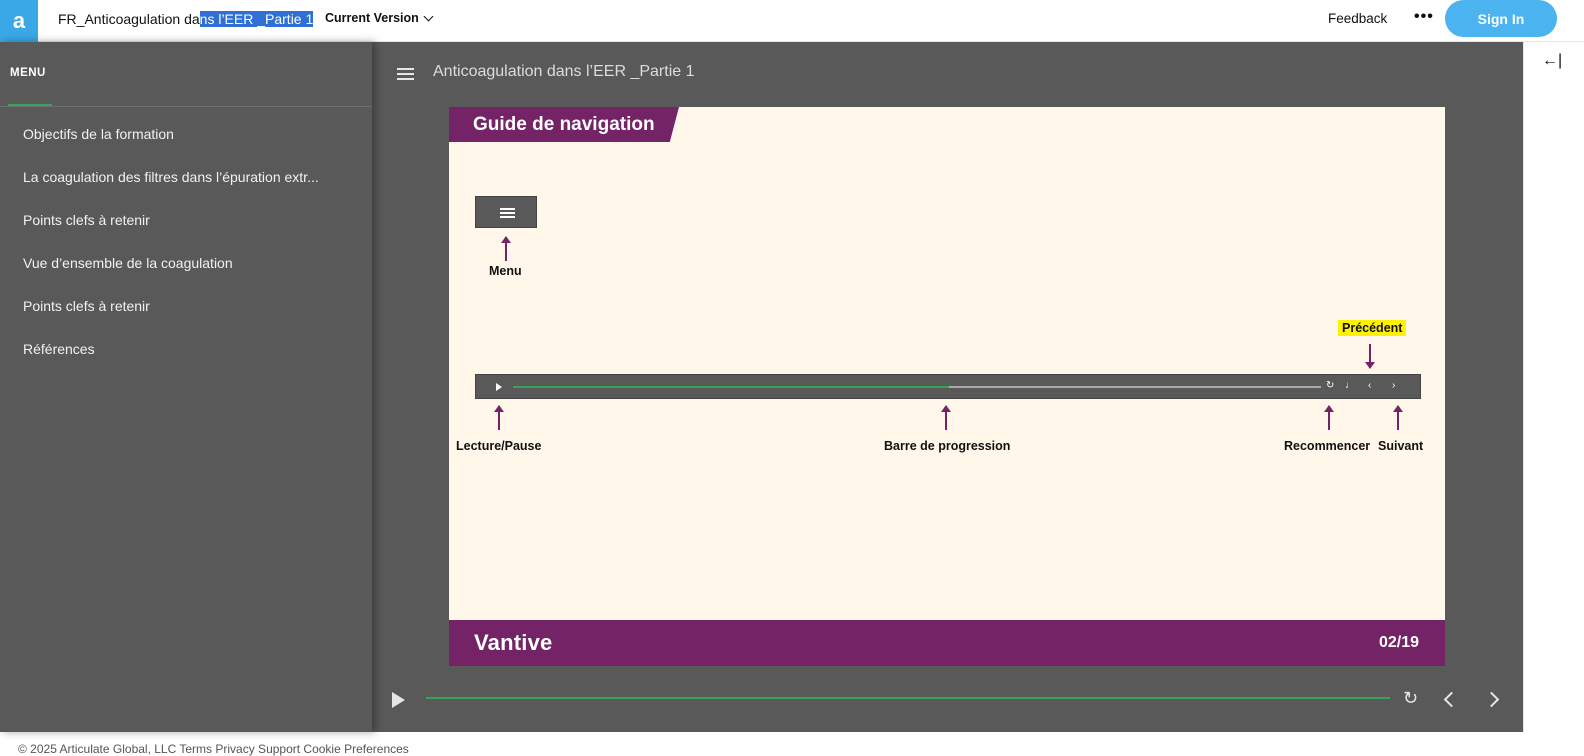  I want to click on chevron-right-icon, so click(1491, 699).